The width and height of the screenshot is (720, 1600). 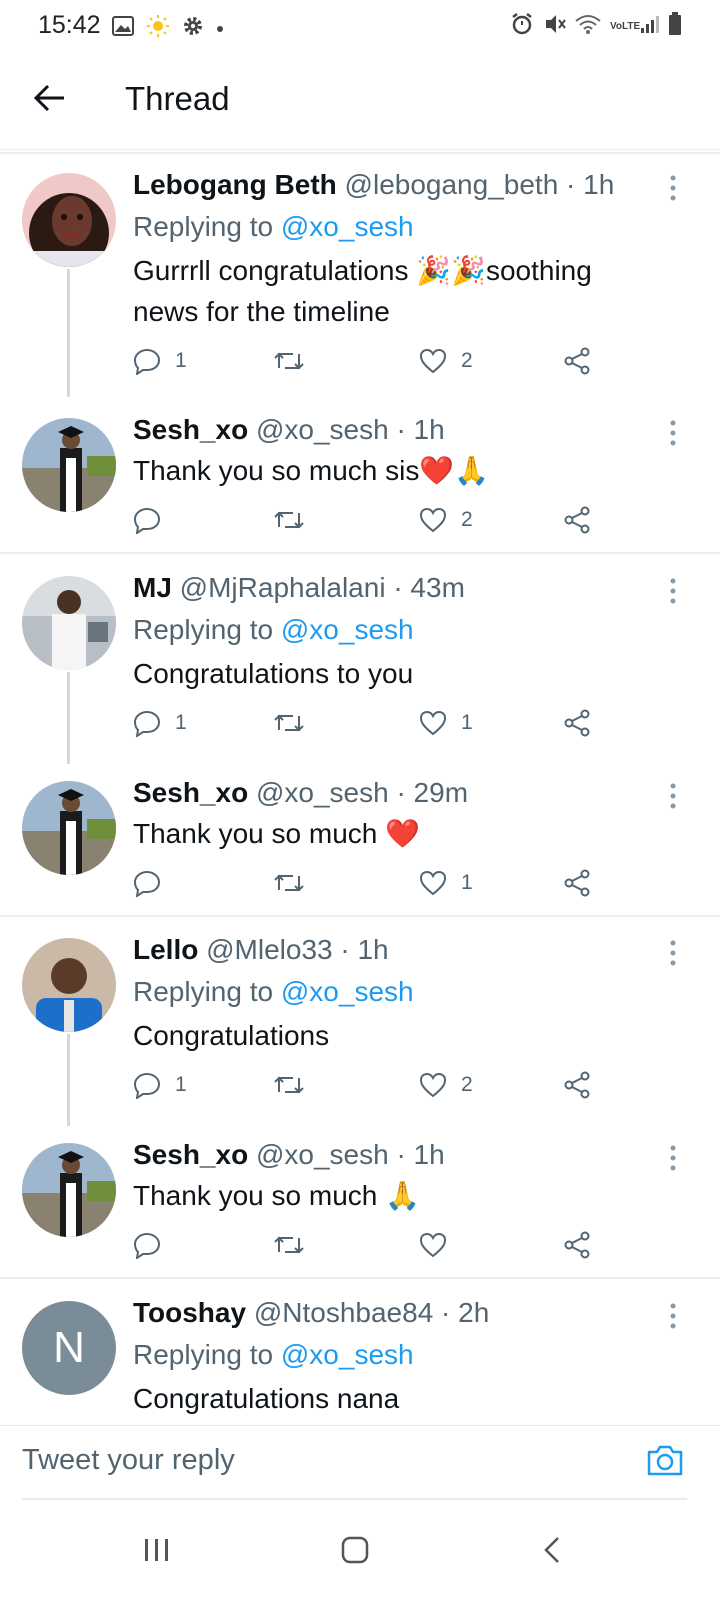 I want to click on camera-button, so click(x=665, y=1462).